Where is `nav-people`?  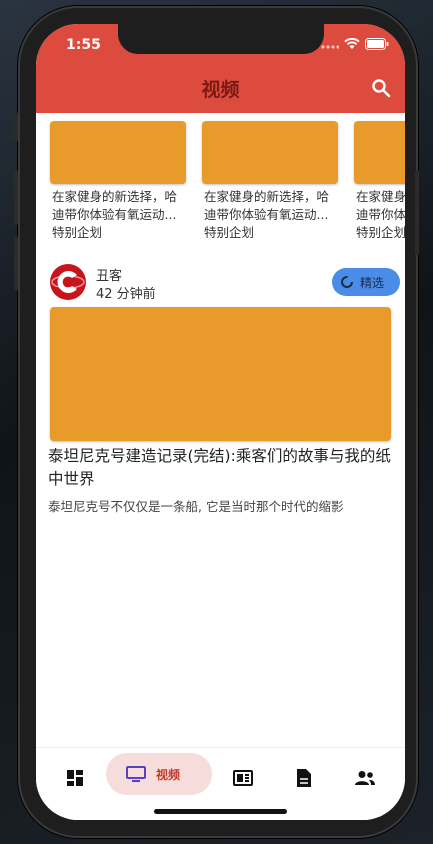
nav-people is located at coordinates (365, 778).